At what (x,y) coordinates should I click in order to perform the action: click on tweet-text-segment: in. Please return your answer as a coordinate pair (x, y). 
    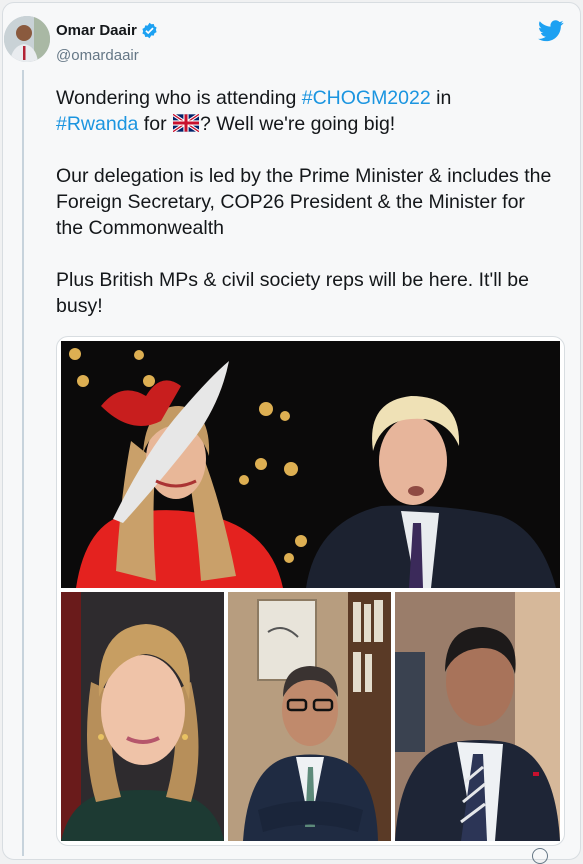
    Looking at the image, I should click on (441, 98).